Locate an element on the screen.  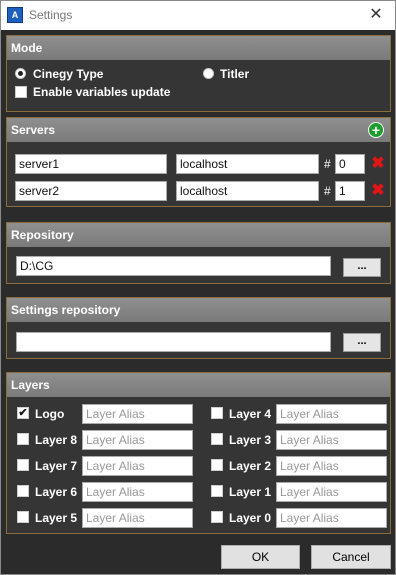
cinegy-app-icon: A is located at coordinates (15, 15).